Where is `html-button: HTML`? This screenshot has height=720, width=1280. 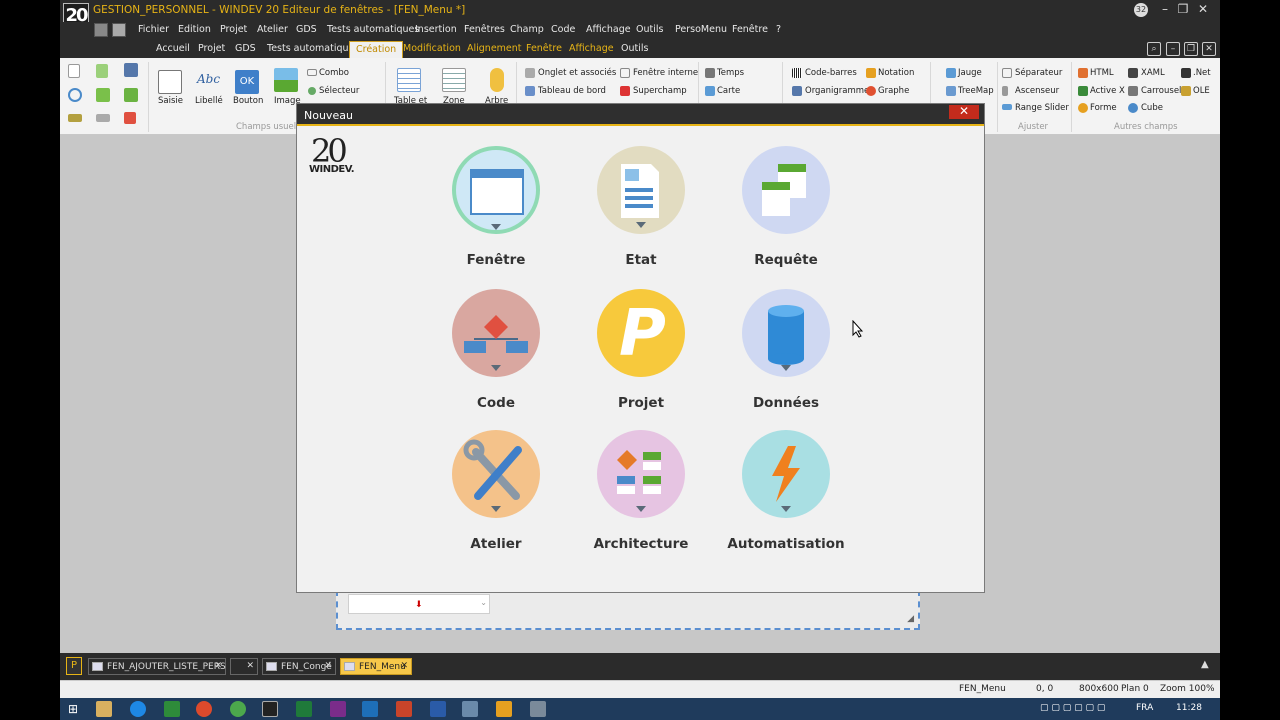 html-button: HTML is located at coordinates (1102, 73).